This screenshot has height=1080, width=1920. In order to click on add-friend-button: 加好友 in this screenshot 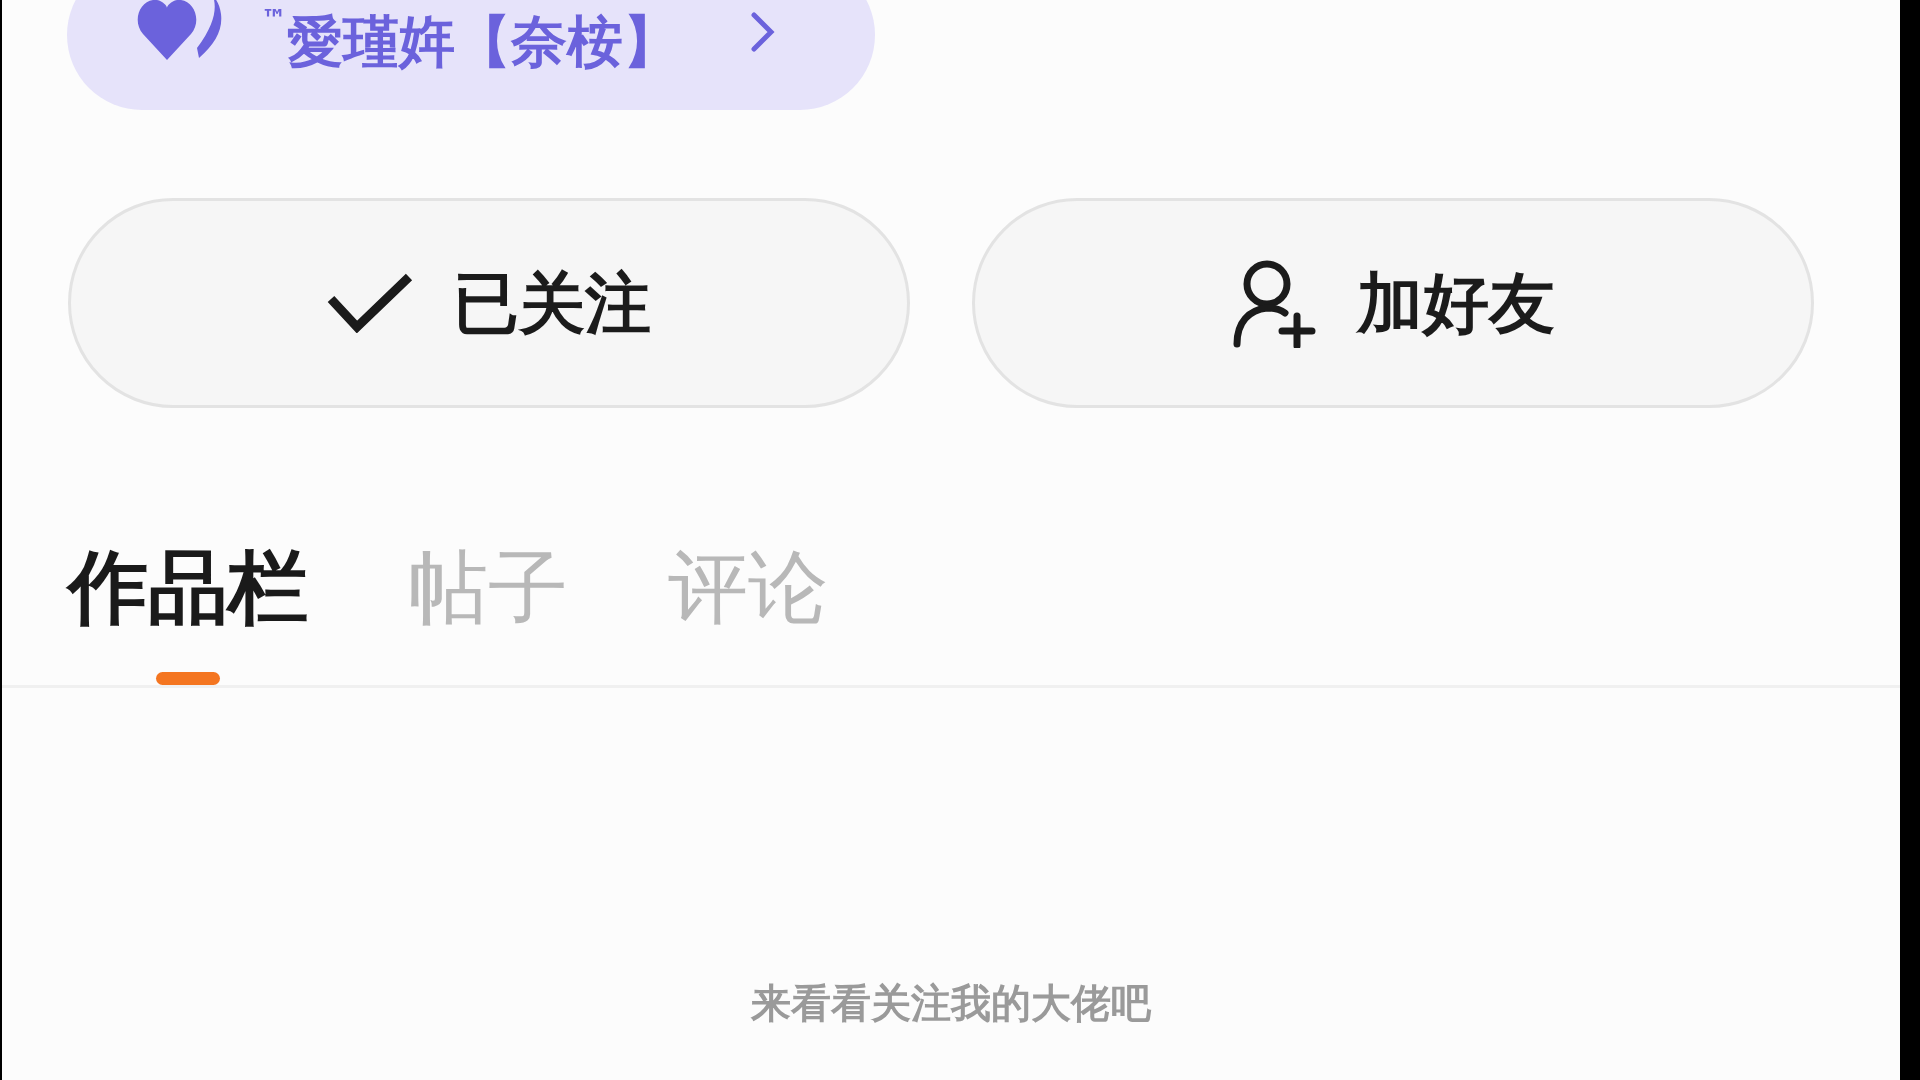, I will do `click(1393, 303)`.